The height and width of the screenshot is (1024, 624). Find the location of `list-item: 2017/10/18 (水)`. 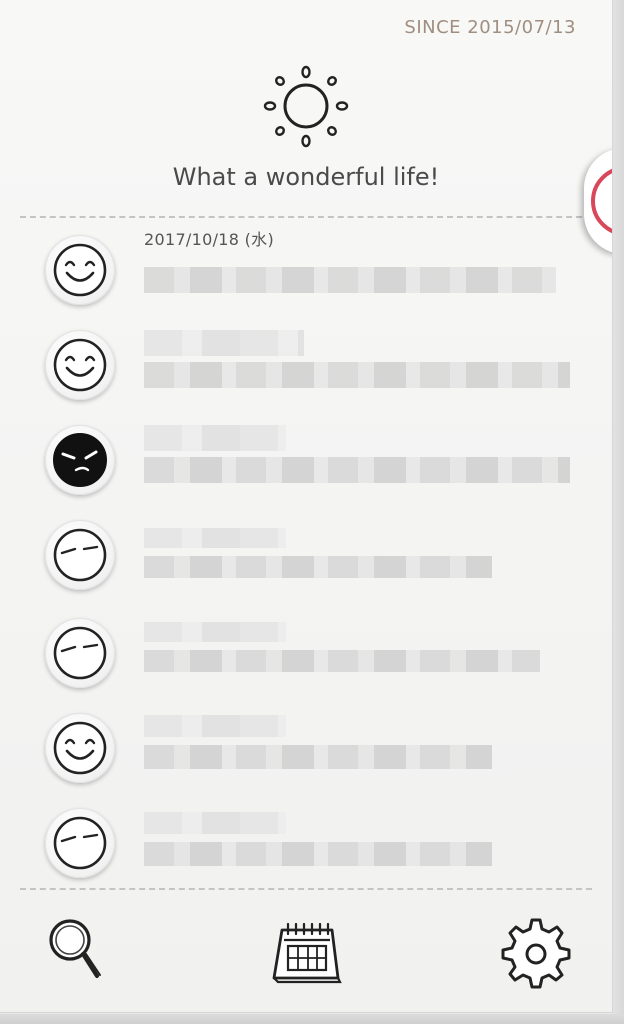

list-item: 2017/10/18 (水) is located at coordinates (306, 277).